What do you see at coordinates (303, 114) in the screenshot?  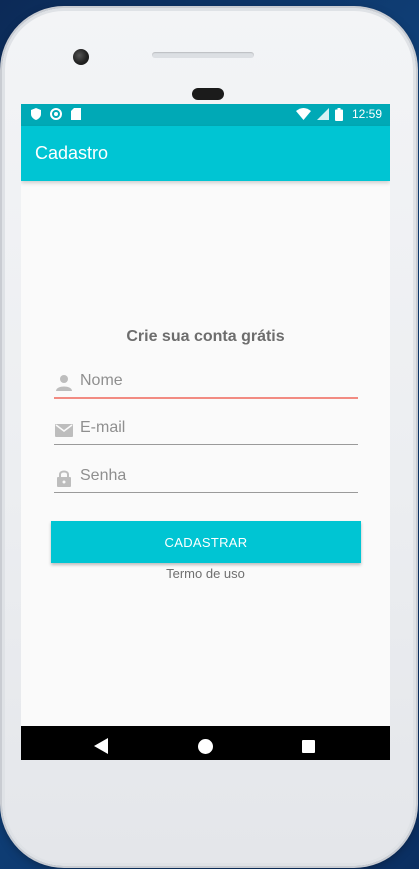 I see `wifi-icon` at bounding box center [303, 114].